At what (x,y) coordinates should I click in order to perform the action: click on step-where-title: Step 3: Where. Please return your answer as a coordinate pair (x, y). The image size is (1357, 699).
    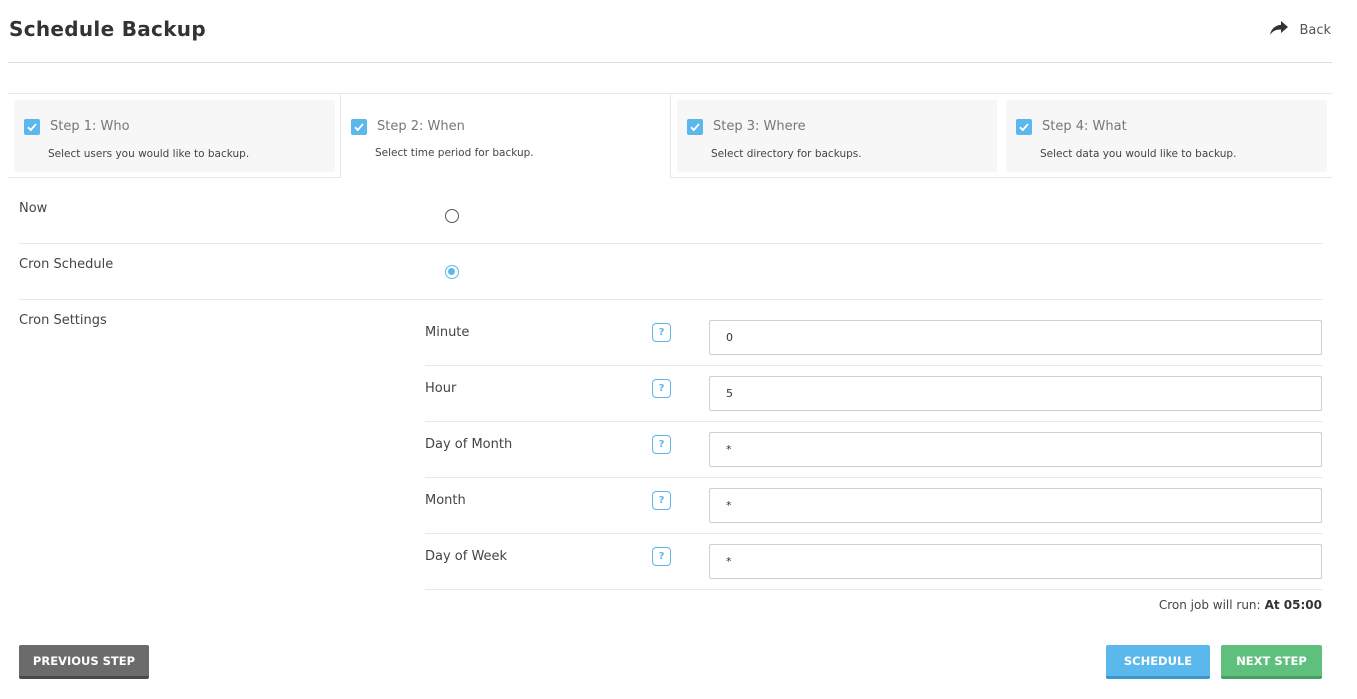
    Looking at the image, I should click on (759, 126).